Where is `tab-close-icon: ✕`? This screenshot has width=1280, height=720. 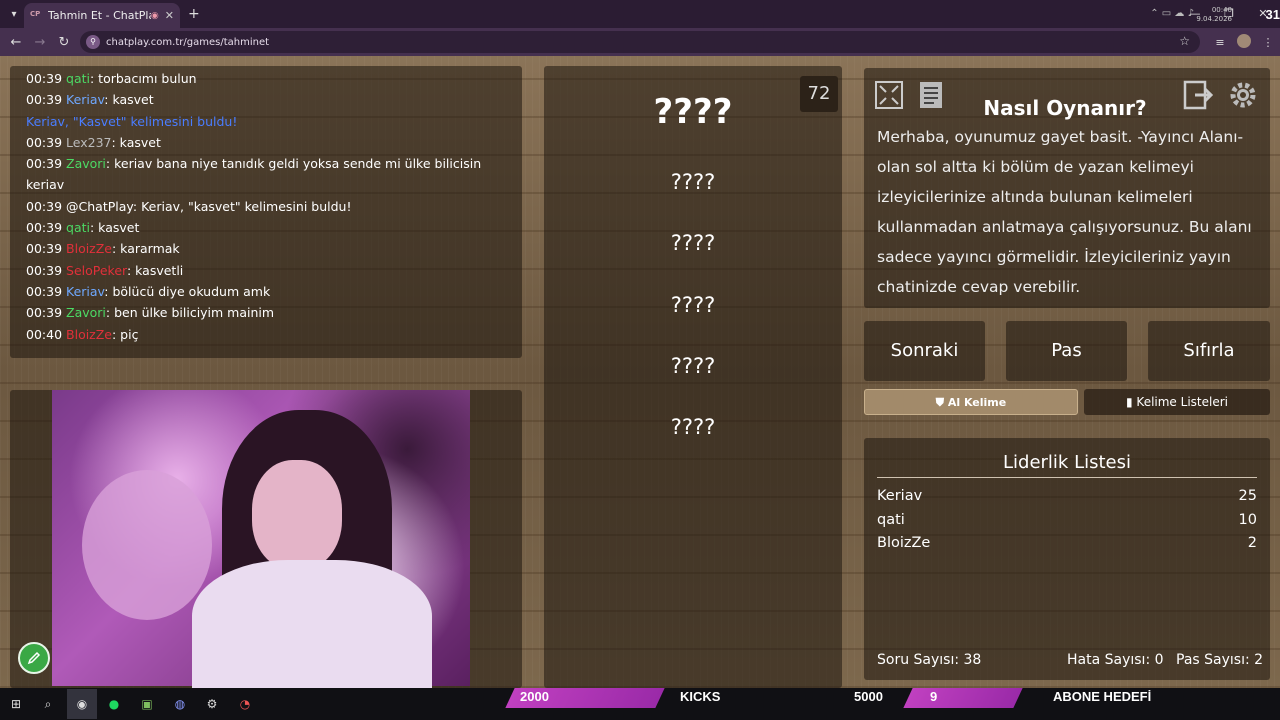
tab-close-icon: ✕ is located at coordinates (169, 15).